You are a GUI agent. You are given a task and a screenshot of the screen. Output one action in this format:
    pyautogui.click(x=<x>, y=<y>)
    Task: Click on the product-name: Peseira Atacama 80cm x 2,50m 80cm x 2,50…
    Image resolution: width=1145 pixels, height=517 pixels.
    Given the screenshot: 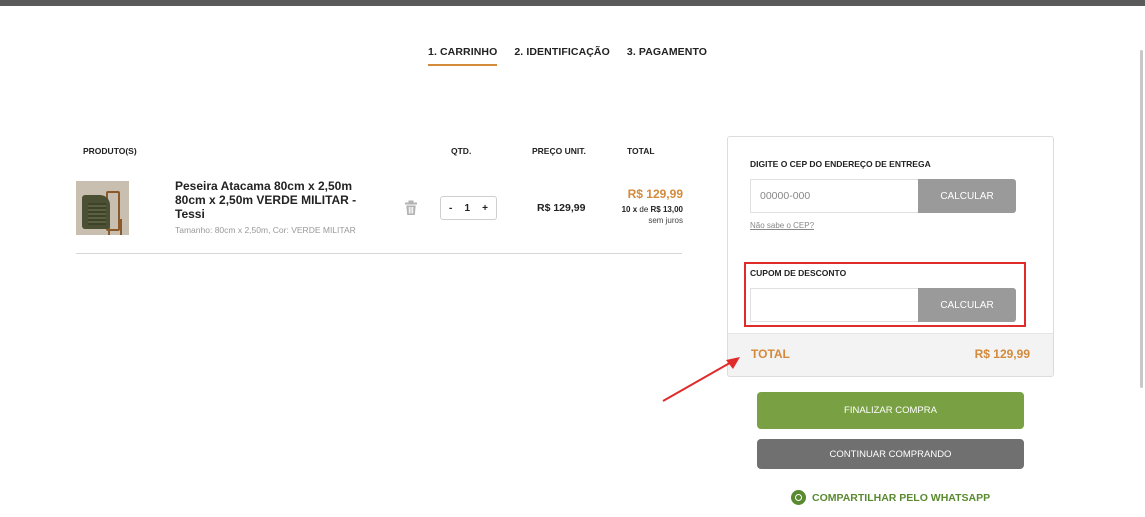 What is the action you would take?
    pyautogui.click(x=275, y=200)
    